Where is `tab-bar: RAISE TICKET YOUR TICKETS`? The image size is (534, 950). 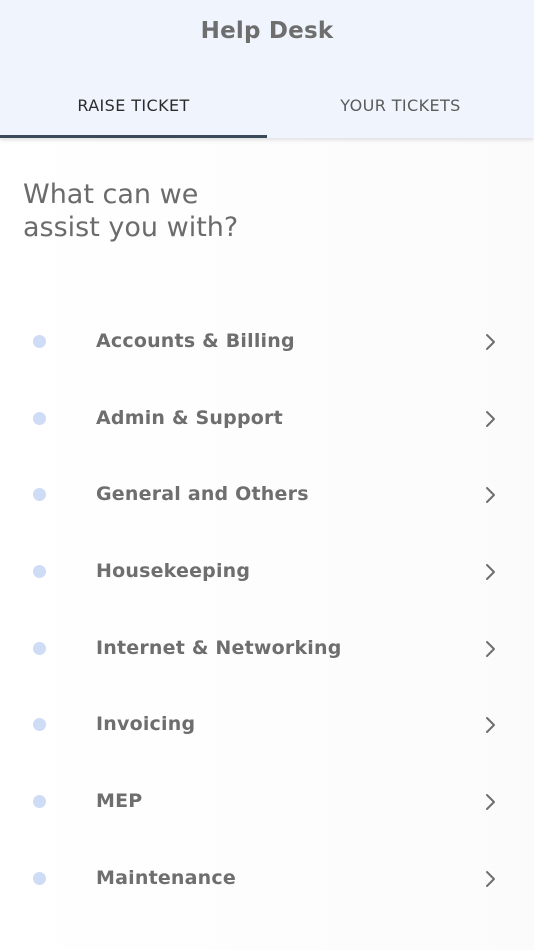
tab-bar: RAISE TICKET YOUR TICKETS is located at coordinates (267, 105).